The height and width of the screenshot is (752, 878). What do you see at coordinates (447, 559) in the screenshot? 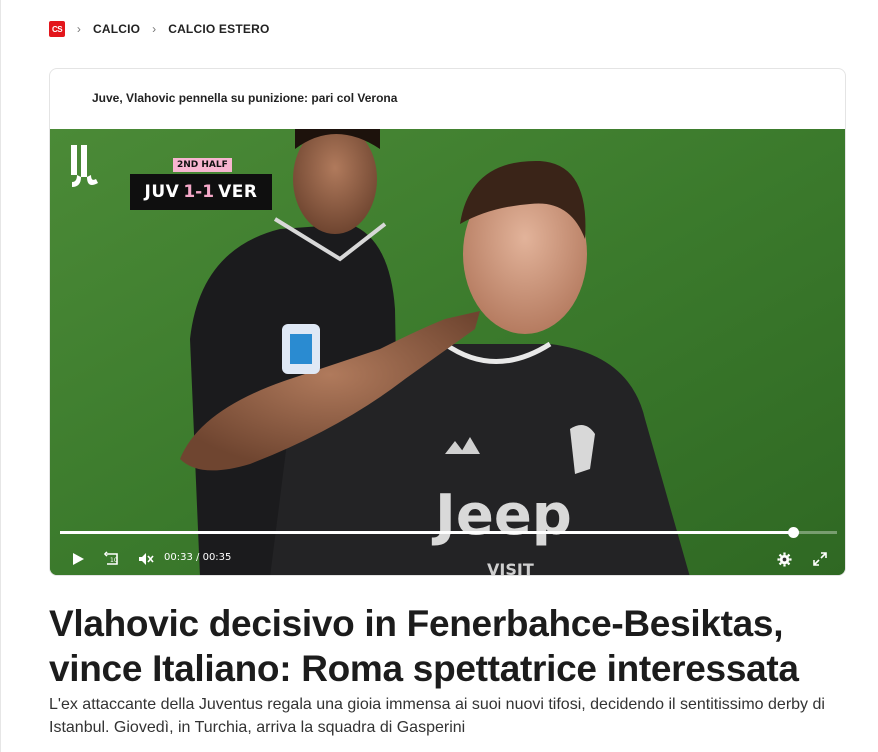
I see `control-row: 10 00:33 / 00:35` at bounding box center [447, 559].